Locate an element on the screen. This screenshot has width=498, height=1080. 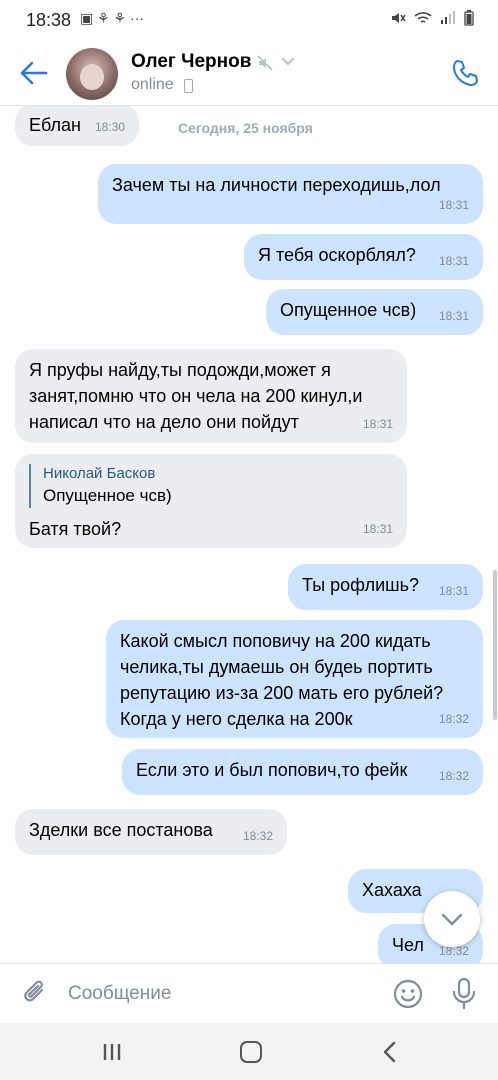
message-text: Зделки все постанова is located at coordinates (121, 830).